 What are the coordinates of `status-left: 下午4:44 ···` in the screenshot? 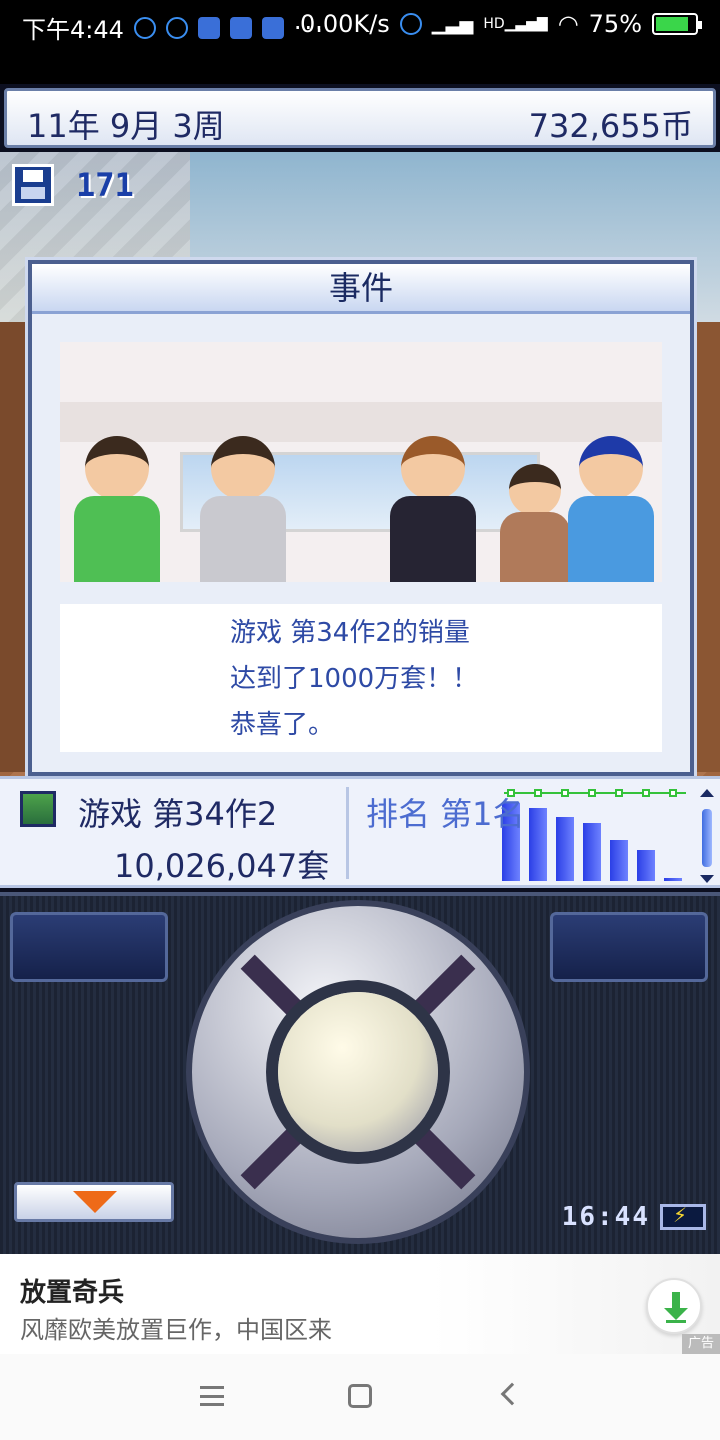 It's located at (174, 27).